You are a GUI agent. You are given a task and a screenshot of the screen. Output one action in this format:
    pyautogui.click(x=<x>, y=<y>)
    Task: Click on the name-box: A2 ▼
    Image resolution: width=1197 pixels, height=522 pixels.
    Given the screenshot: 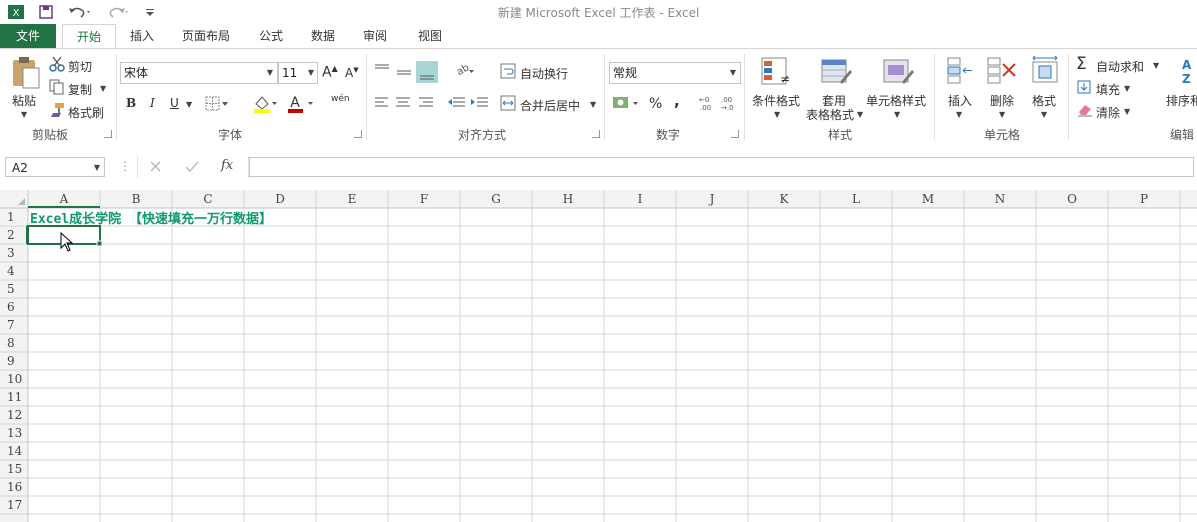 What is the action you would take?
    pyautogui.click(x=55, y=167)
    